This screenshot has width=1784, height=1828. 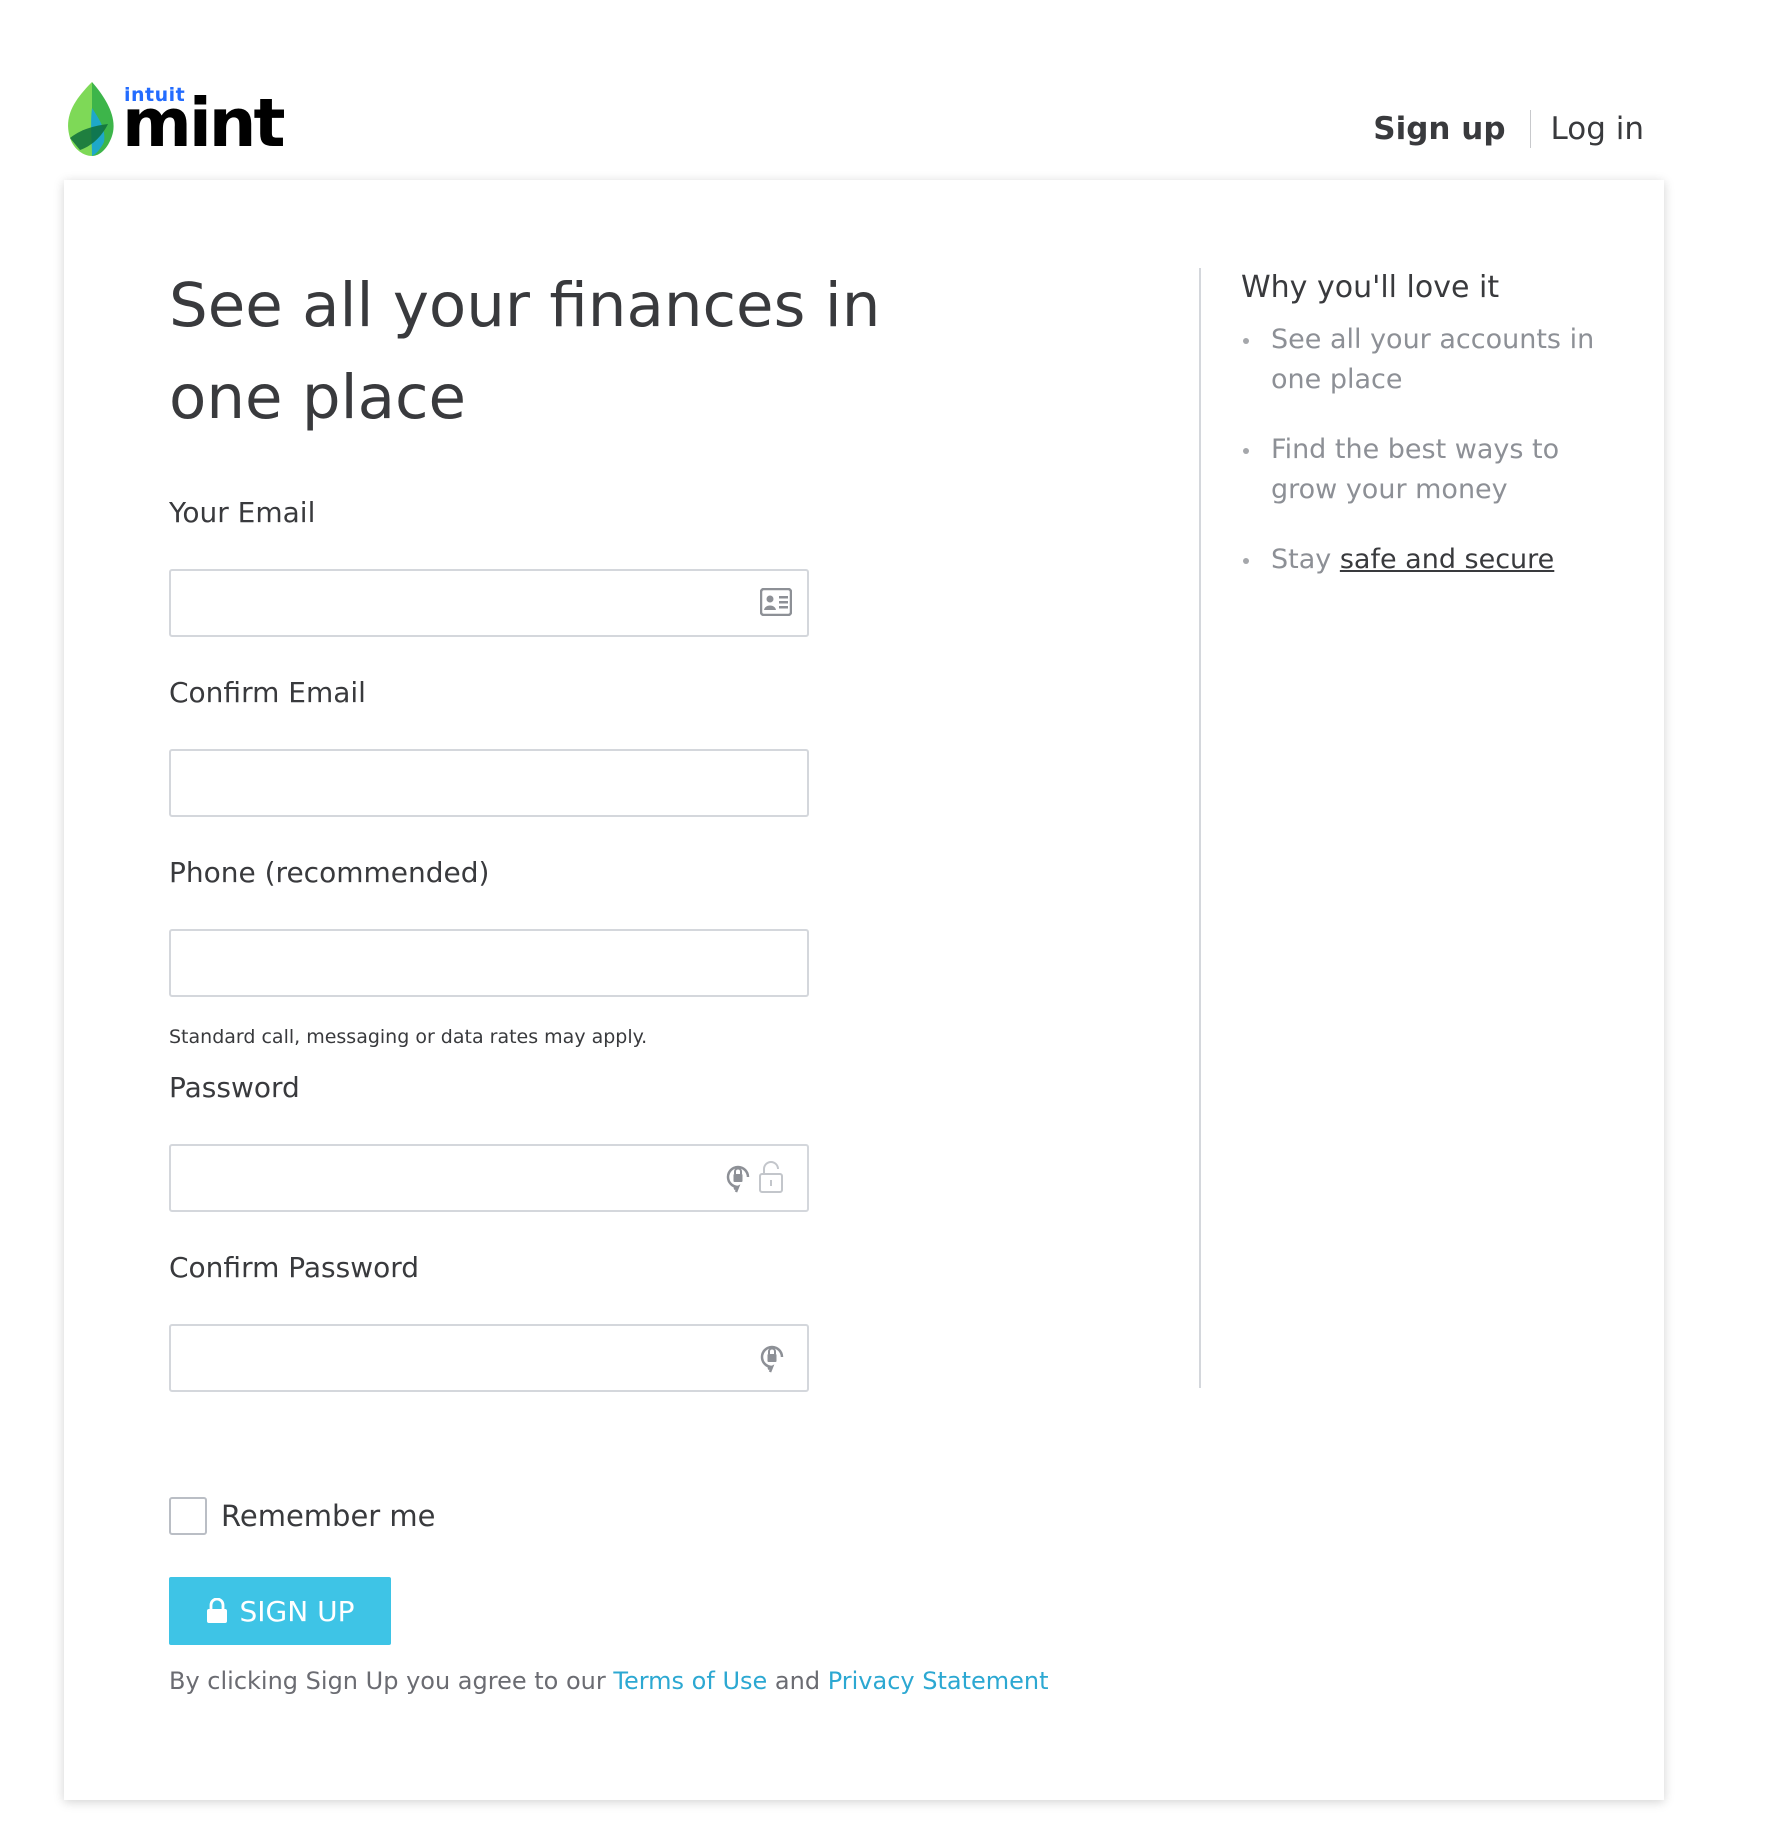 I want to click on page-title: See all your finances in one place, so click(x=525, y=351).